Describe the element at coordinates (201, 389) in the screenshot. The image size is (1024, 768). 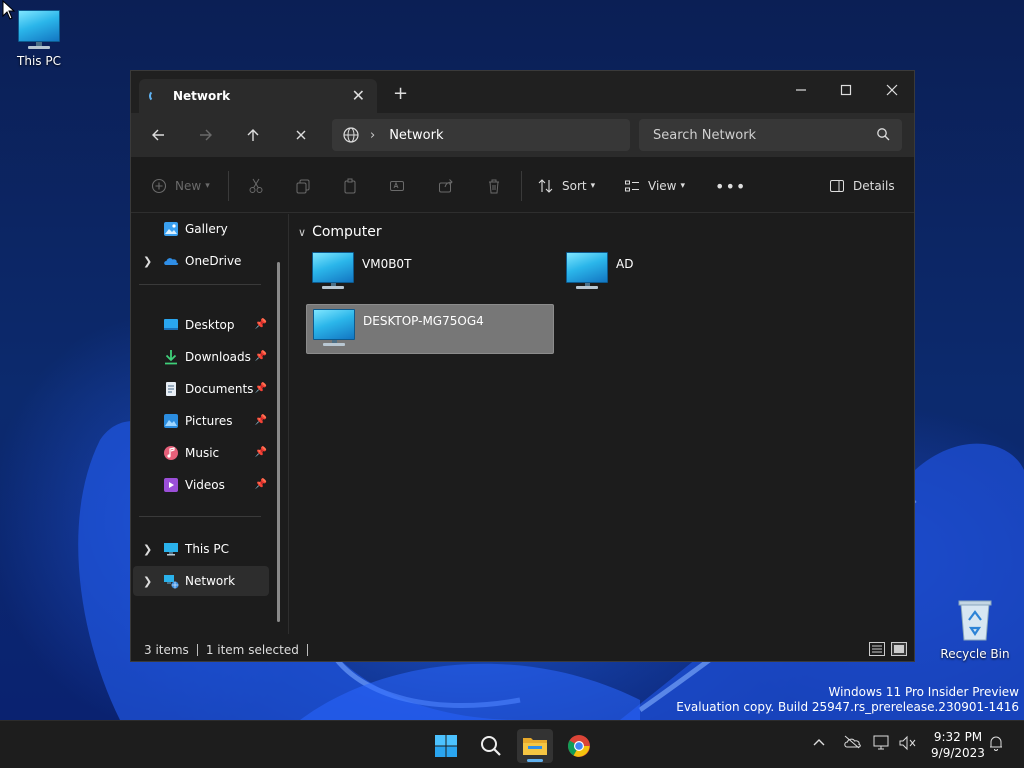
I see `nav-item-documents: Documents 📌` at that location.